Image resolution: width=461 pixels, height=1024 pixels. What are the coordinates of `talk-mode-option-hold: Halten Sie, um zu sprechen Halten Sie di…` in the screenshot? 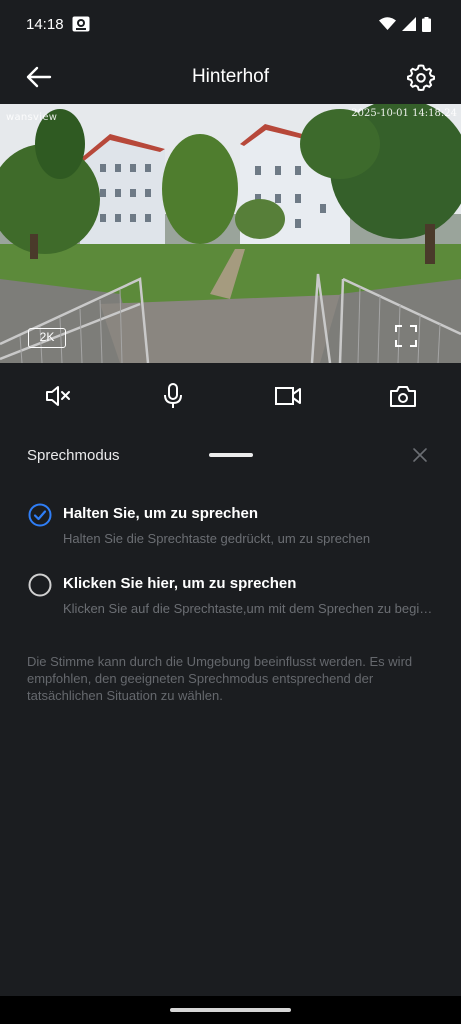 It's located at (230, 533).